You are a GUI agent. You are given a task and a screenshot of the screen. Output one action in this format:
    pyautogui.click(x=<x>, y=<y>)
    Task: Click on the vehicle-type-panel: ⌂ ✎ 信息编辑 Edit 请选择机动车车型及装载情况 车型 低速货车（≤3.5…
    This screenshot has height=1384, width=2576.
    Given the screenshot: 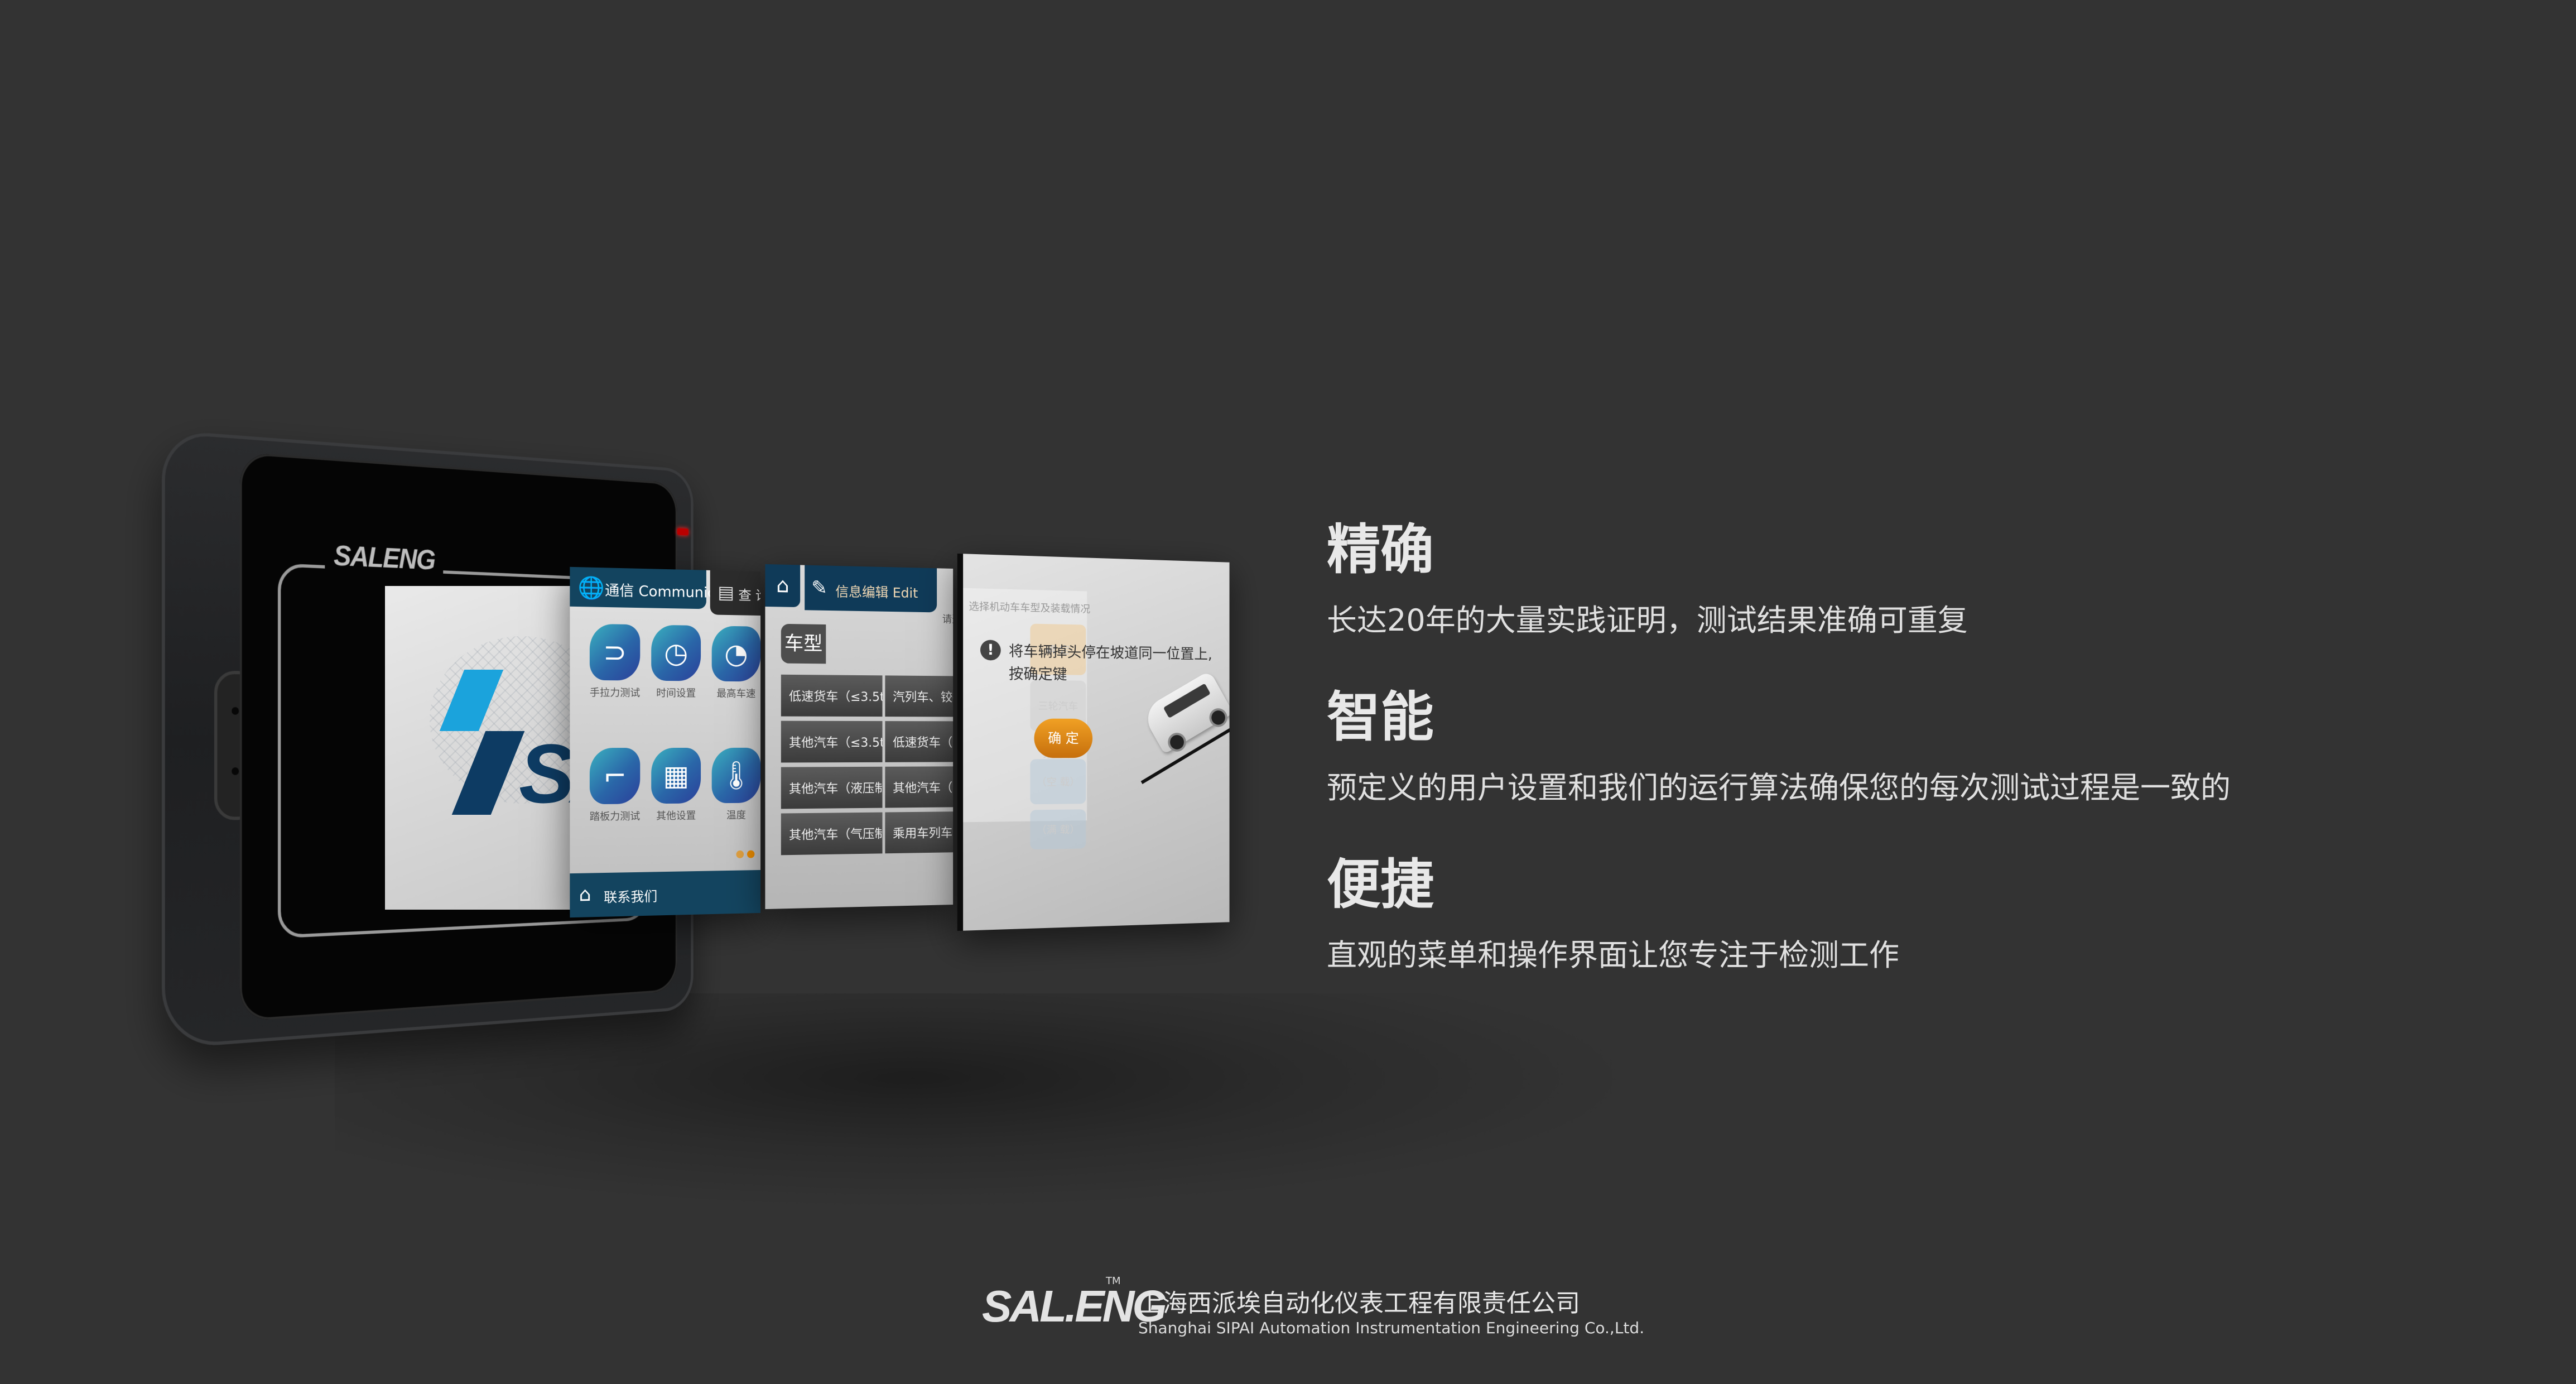 What is the action you would take?
    pyautogui.click(x=860, y=737)
    